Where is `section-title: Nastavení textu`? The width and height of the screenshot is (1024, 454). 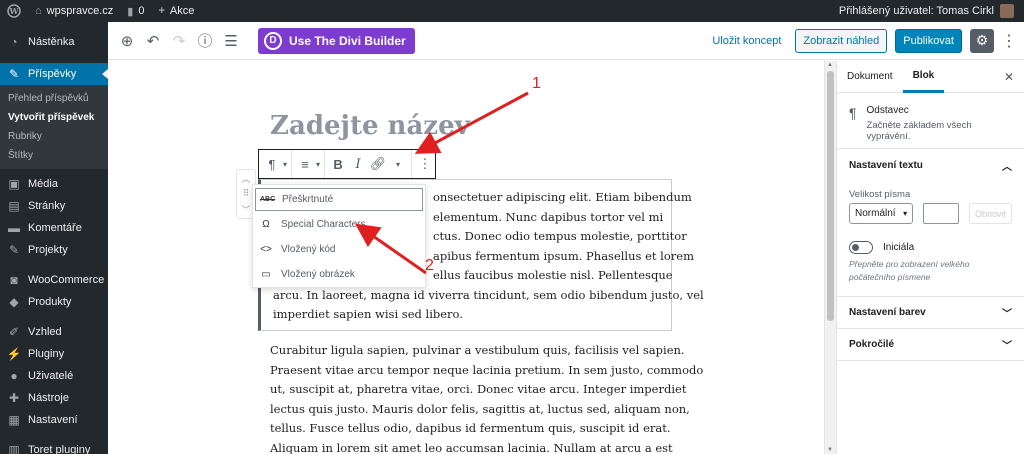
section-title: Nastavení textu is located at coordinates (886, 165).